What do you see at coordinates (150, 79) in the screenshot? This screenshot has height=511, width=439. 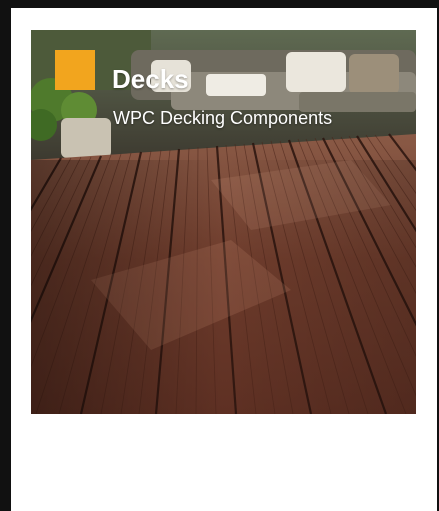 I see `card-title: Decks` at bounding box center [150, 79].